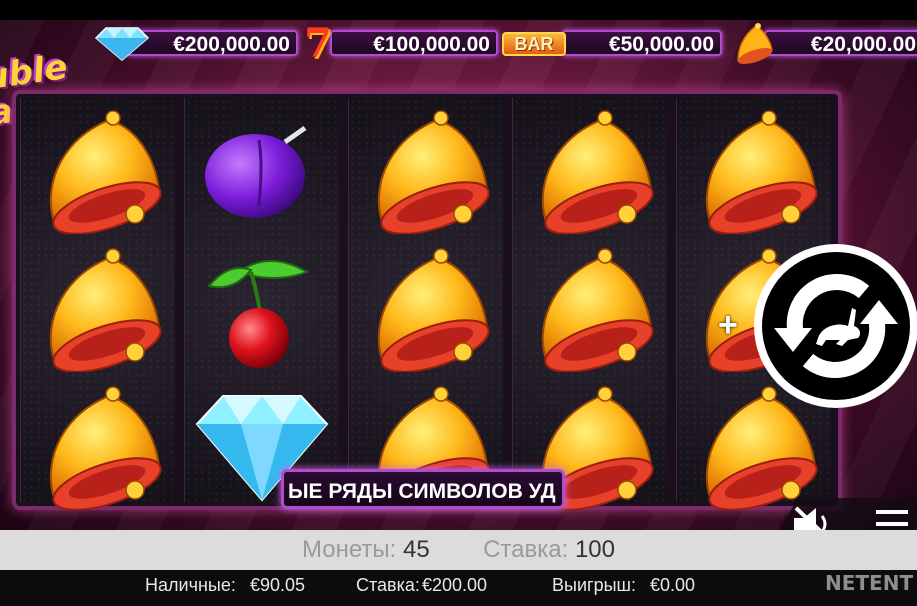 The width and height of the screenshot is (917, 606). What do you see at coordinates (422, 491) in the screenshot?
I see `ticker-text: ЫЕ РЯДЫ СИМВОЛОВ УД` at bounding box center [422, 491].